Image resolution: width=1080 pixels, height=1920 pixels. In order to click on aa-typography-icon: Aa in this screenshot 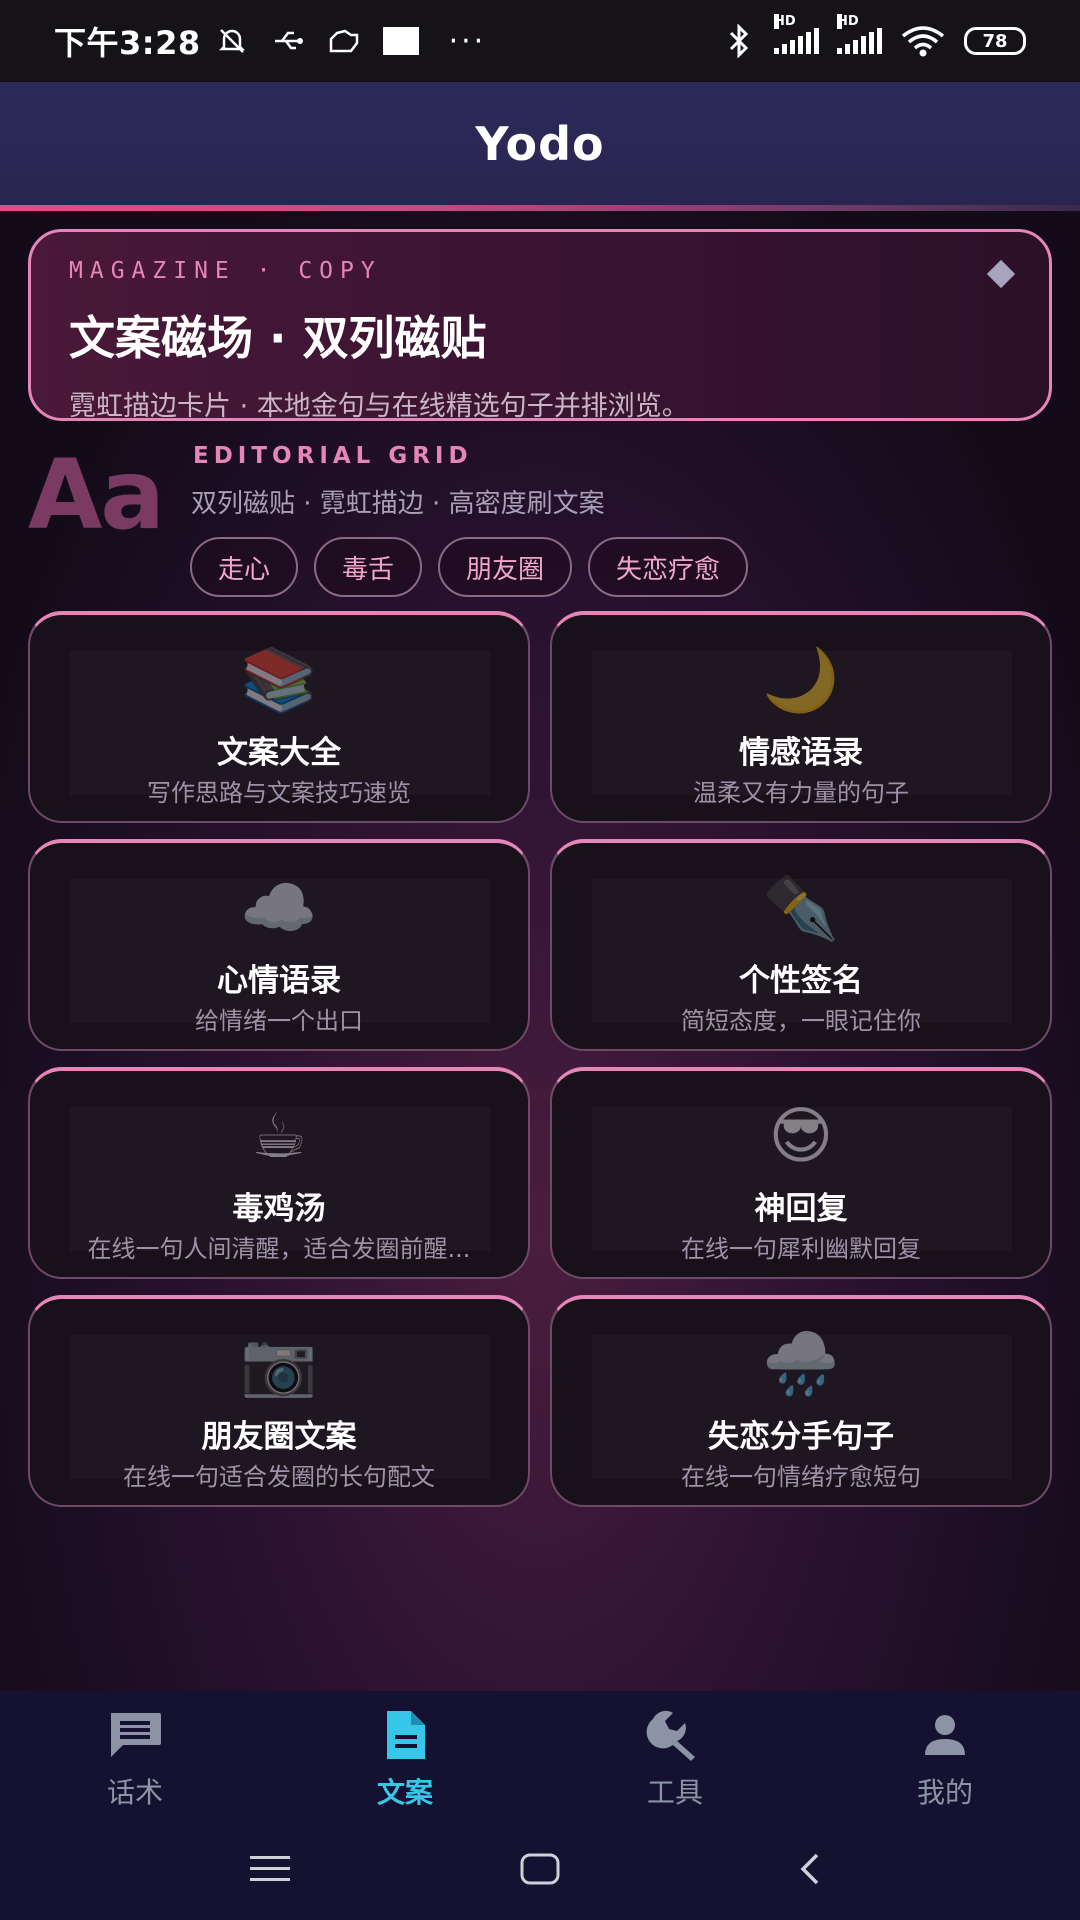, I will do `click(96, 495)`.